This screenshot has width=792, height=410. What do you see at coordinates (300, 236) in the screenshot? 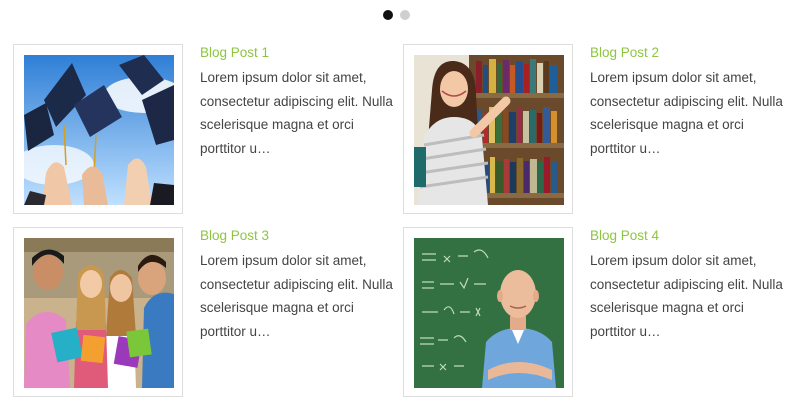
I see `post-title-link: Blog Post 3` at bounding box center [300, 236].